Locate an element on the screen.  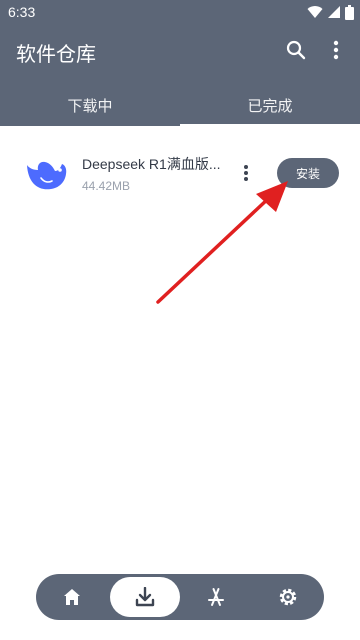
tab-downloading-label: 下载中 is located at coordinates (90, 105).